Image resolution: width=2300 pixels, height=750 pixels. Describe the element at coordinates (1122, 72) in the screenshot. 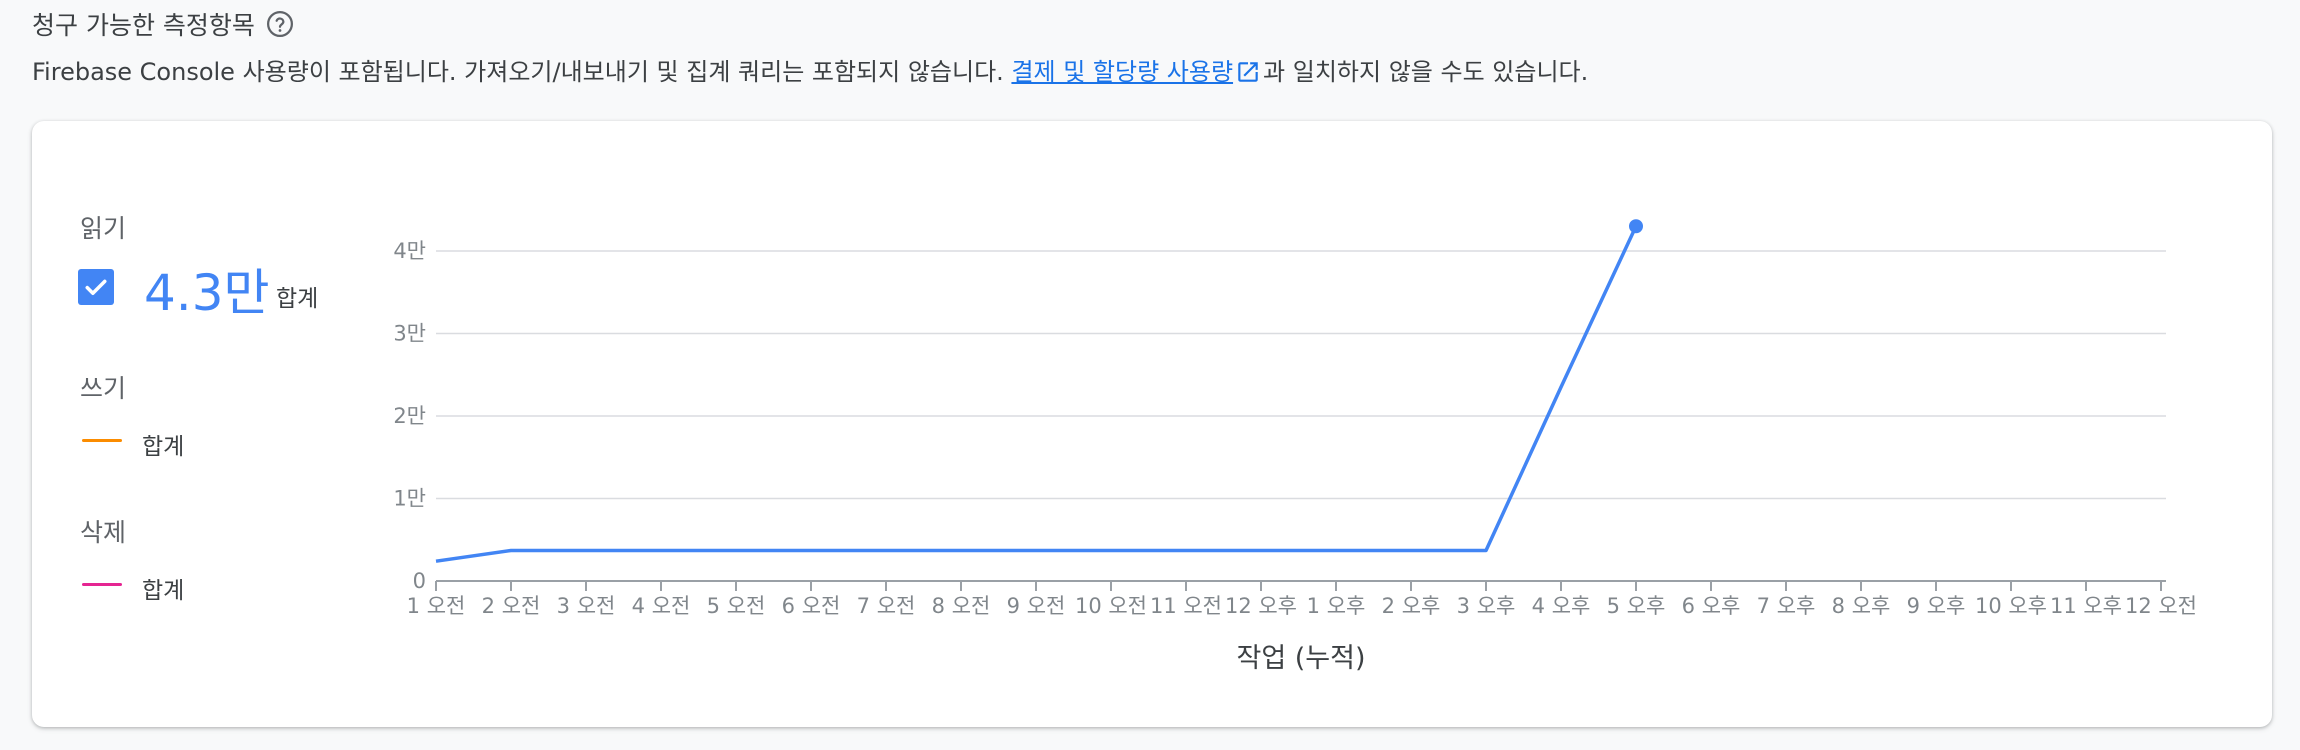

I see `billing-usage-link-text: 결제 및 할당량 사용량` at that location.